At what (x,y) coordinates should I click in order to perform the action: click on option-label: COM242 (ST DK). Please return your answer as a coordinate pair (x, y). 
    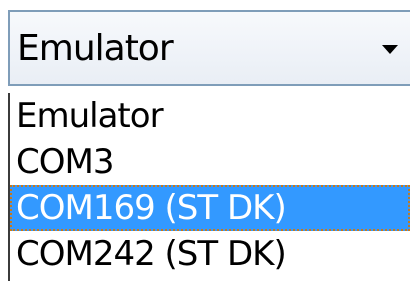
    Looking at the image, I should click on (151, 254).